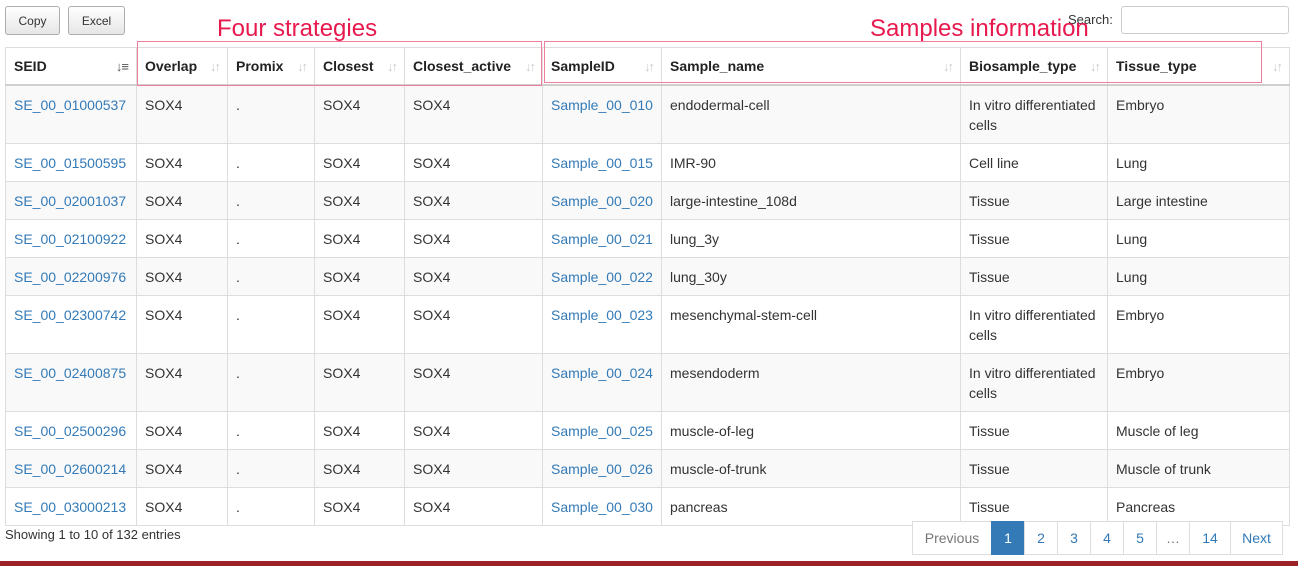  I want to click on seid-link: SE_00_02200976, so click(70, 277).